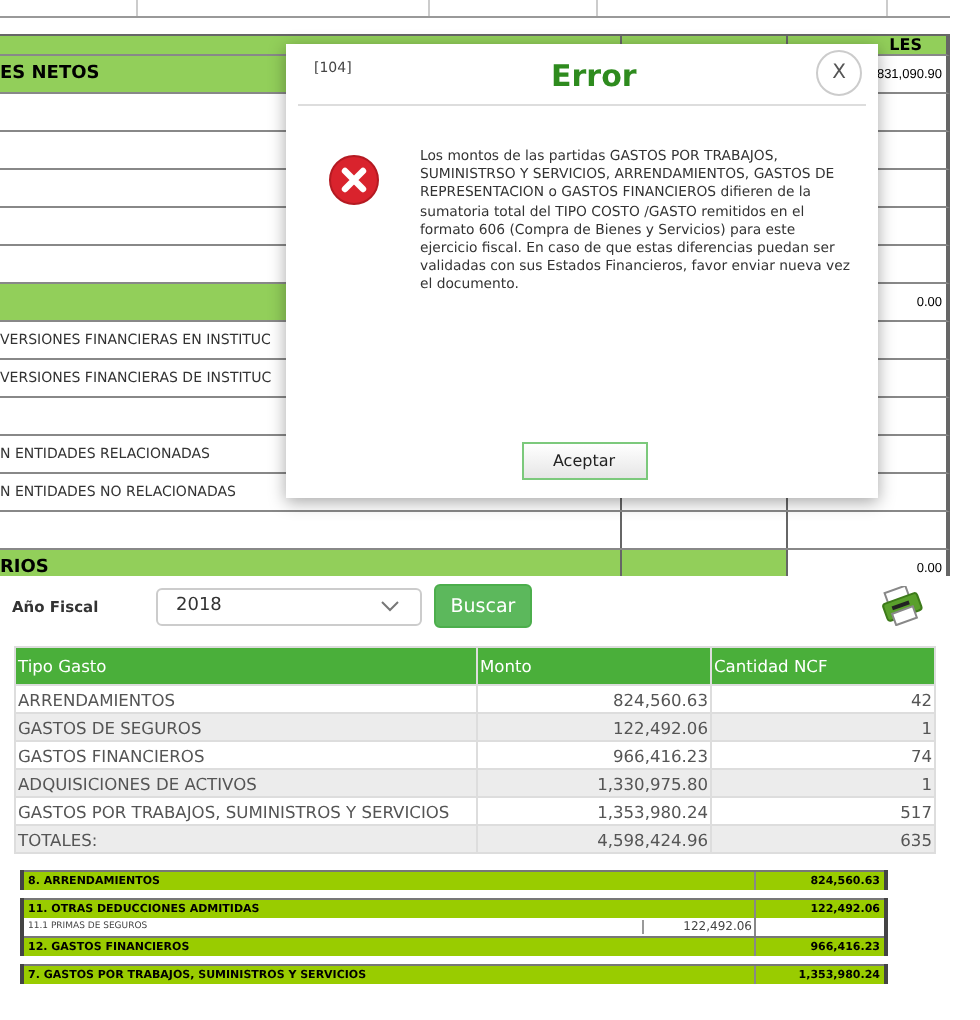 This screenshot has height=1020, width=980. Describe the element at coordinates (905, 45) in the screenshot. I see `column-heading: LES` at that location.